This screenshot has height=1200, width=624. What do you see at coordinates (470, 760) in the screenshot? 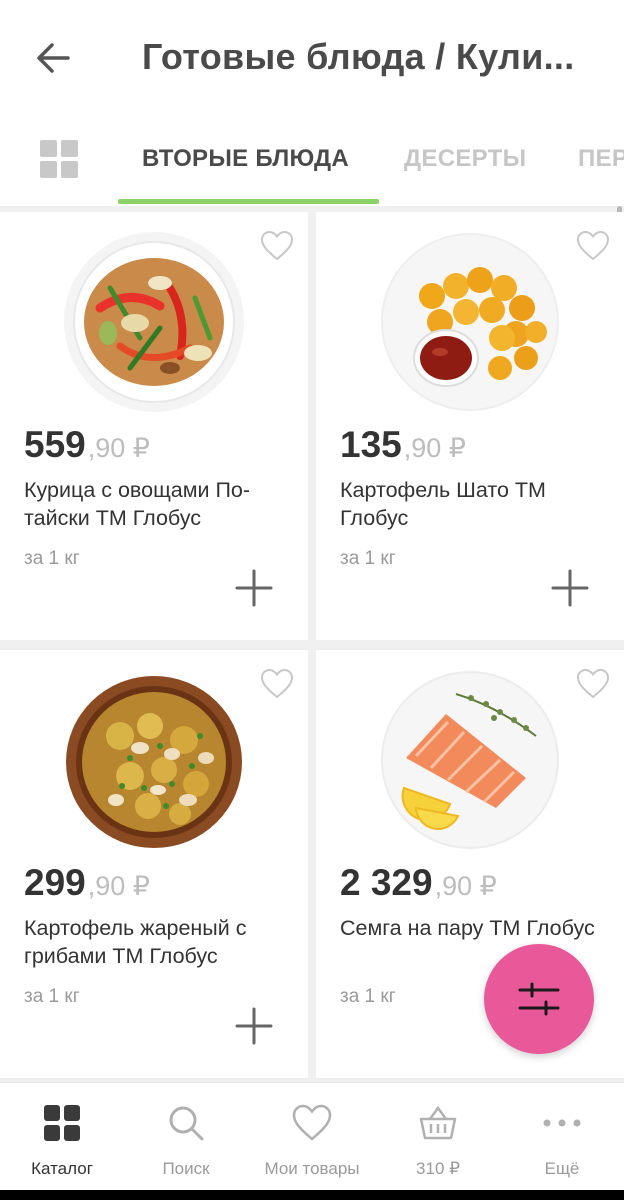
I see `steamed-salmon-image` at bounding box center [470, 760].